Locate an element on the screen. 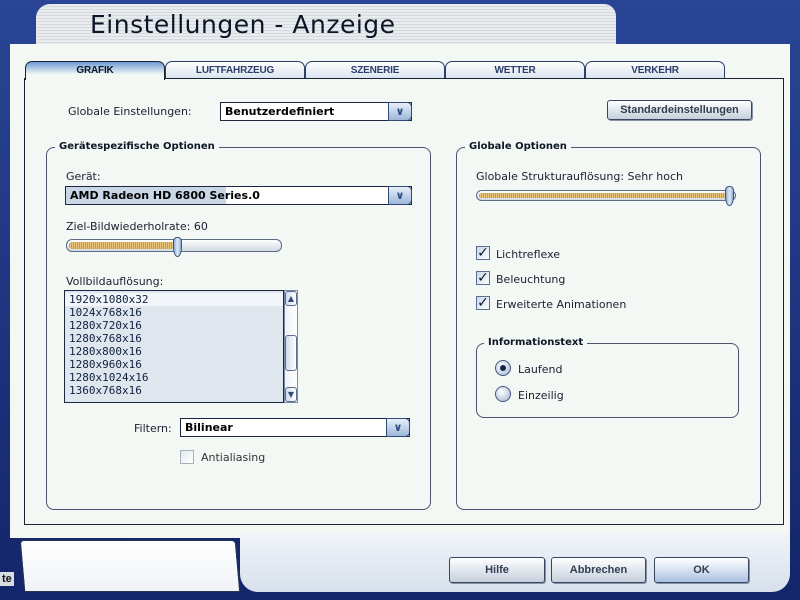  texture-resolution-slider is located at coordinates (606, 196).